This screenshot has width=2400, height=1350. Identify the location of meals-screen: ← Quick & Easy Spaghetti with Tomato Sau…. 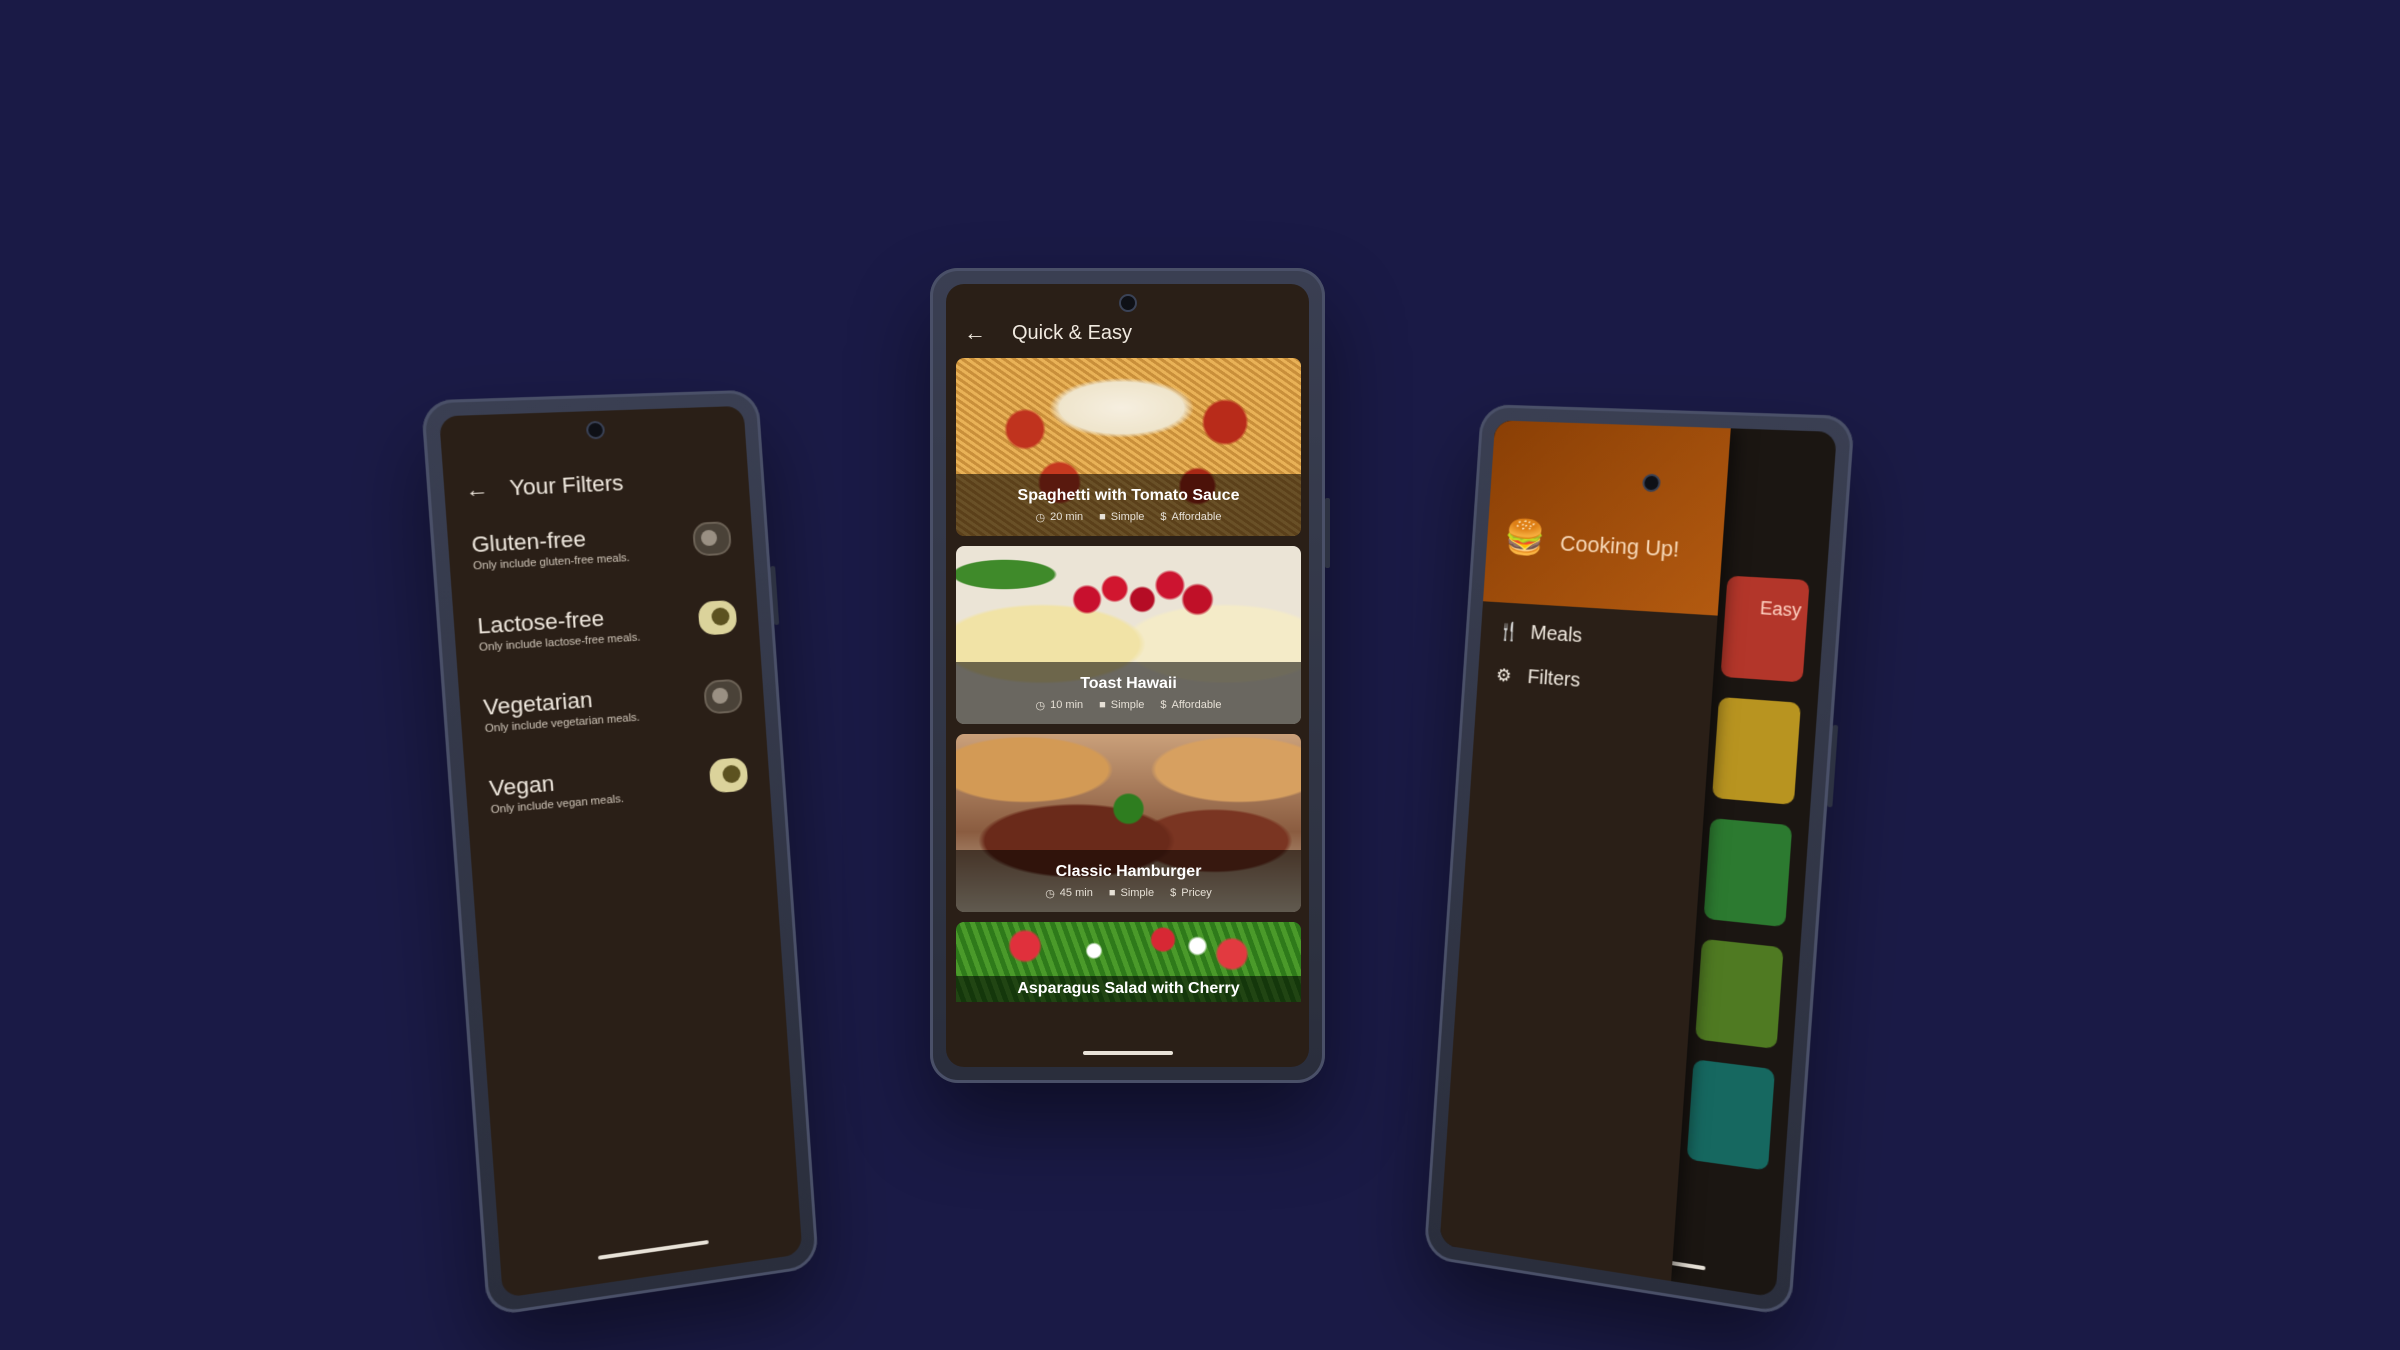
(1127, 675).